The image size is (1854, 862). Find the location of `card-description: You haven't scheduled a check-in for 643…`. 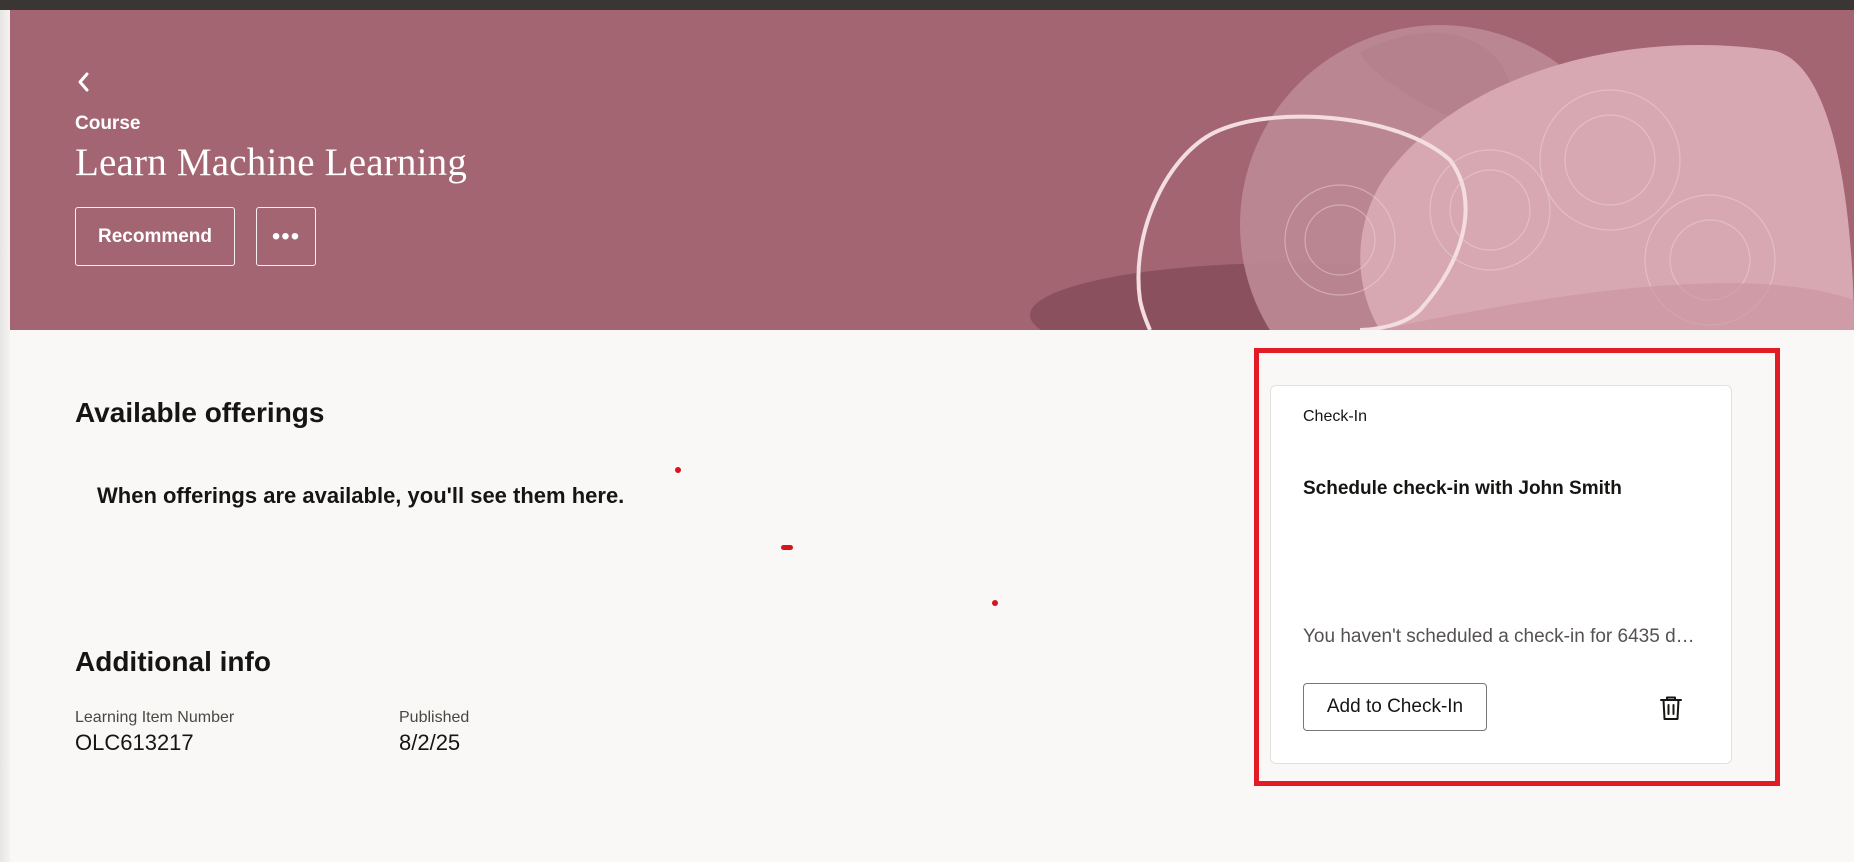

card-description: You haven't scheduled a check-in for 643… is located at coordinates (1499, 636).